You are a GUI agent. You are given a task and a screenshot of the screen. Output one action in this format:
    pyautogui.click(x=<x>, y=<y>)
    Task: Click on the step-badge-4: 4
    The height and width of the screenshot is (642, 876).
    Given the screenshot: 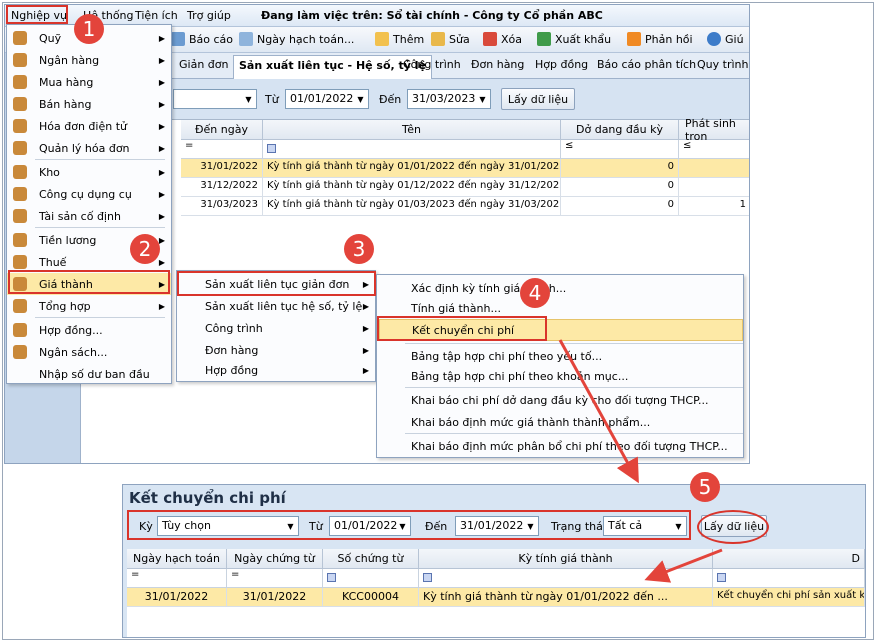 What is the action you would take?
    pyautogui.click(x=535, y=293)
    